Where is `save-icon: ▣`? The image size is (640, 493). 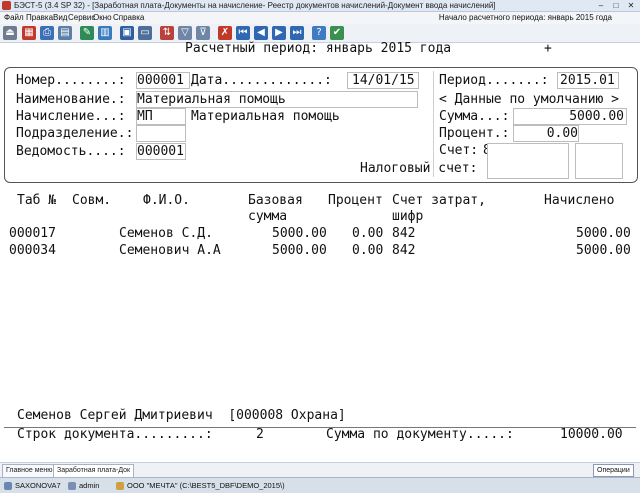 save-icon: ▣ is located at coordinates (127, 33).